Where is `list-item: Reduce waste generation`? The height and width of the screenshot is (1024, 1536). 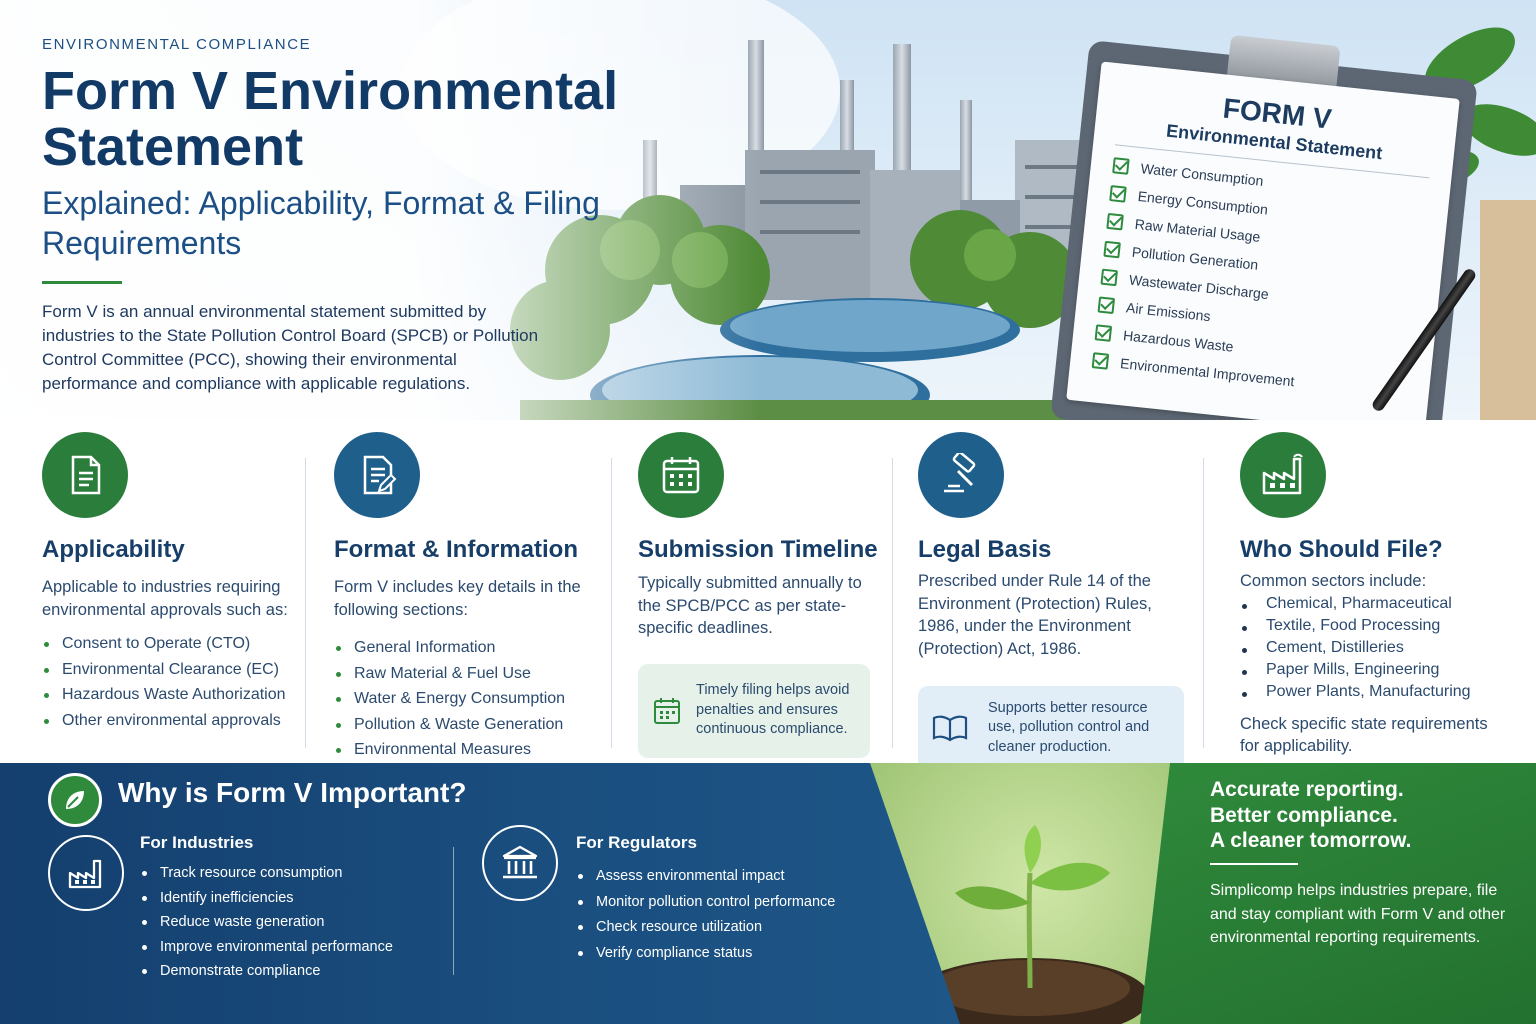 list-item: Reduce waste generation is located at coordinates (266, 922).